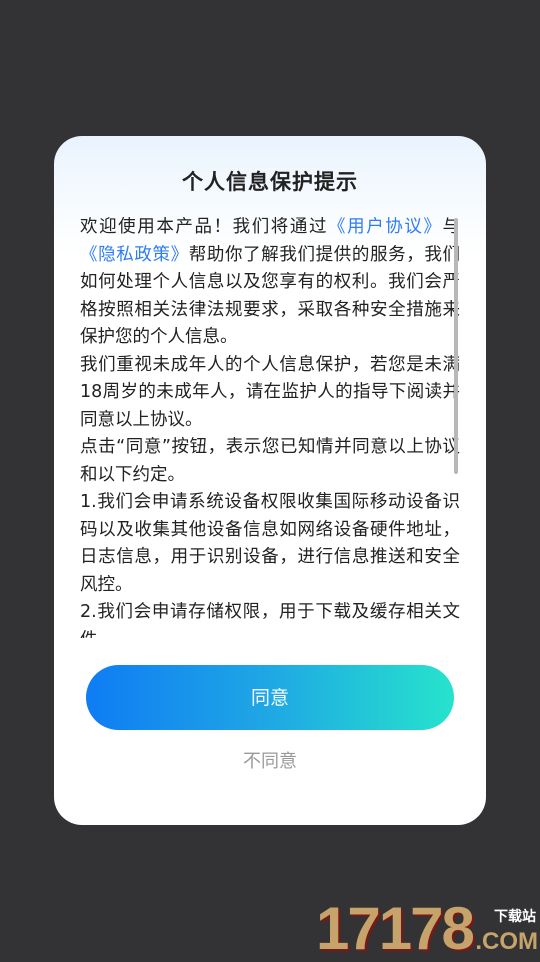 The image size is (540, 962). Describe the element at coordinates (270, 620) in the screenshot. I see `content-paragraph-5: 2.我们会申请存储权限，用于下载及缓存相关文件。` at that location.